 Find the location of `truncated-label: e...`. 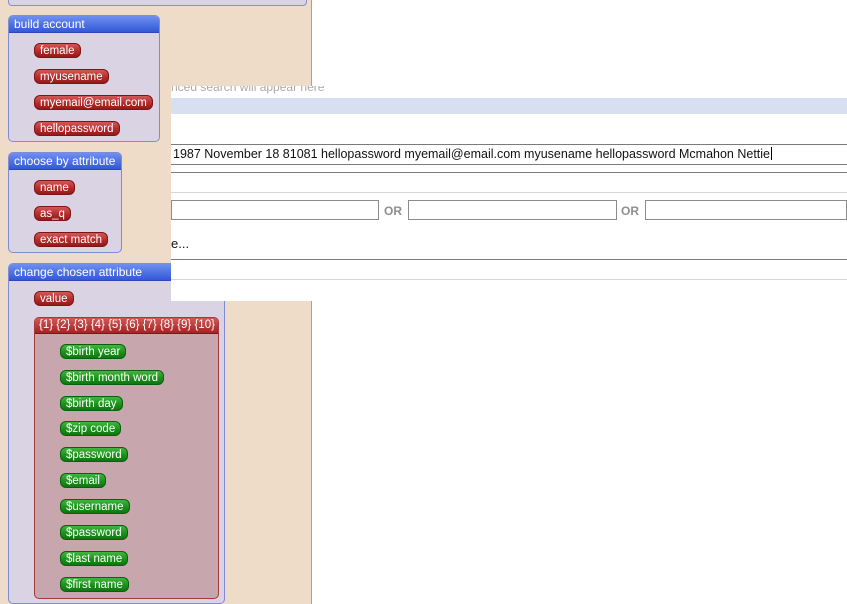

truncated-label: e... is located at coordinates (180, 243).